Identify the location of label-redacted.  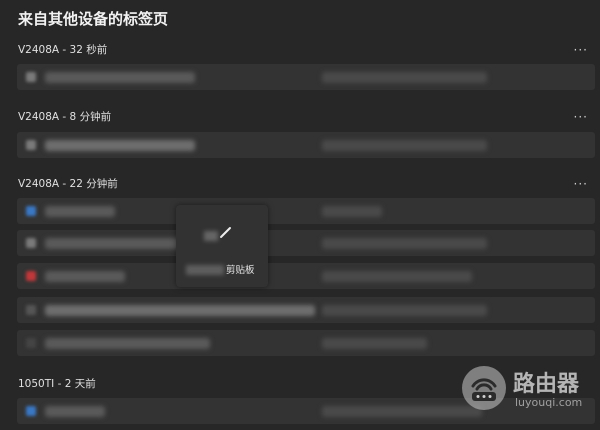
(205, 270).